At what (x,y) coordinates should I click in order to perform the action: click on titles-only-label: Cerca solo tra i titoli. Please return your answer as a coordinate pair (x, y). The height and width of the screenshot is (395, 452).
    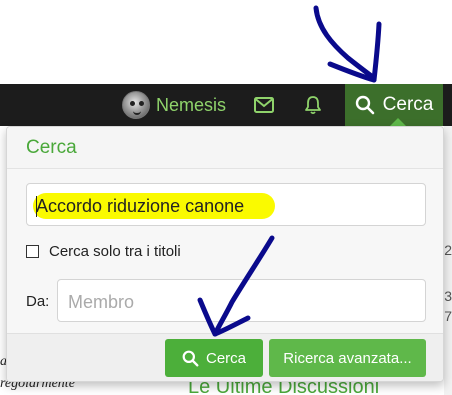
    Looking at the image, I should click on (115, 251).